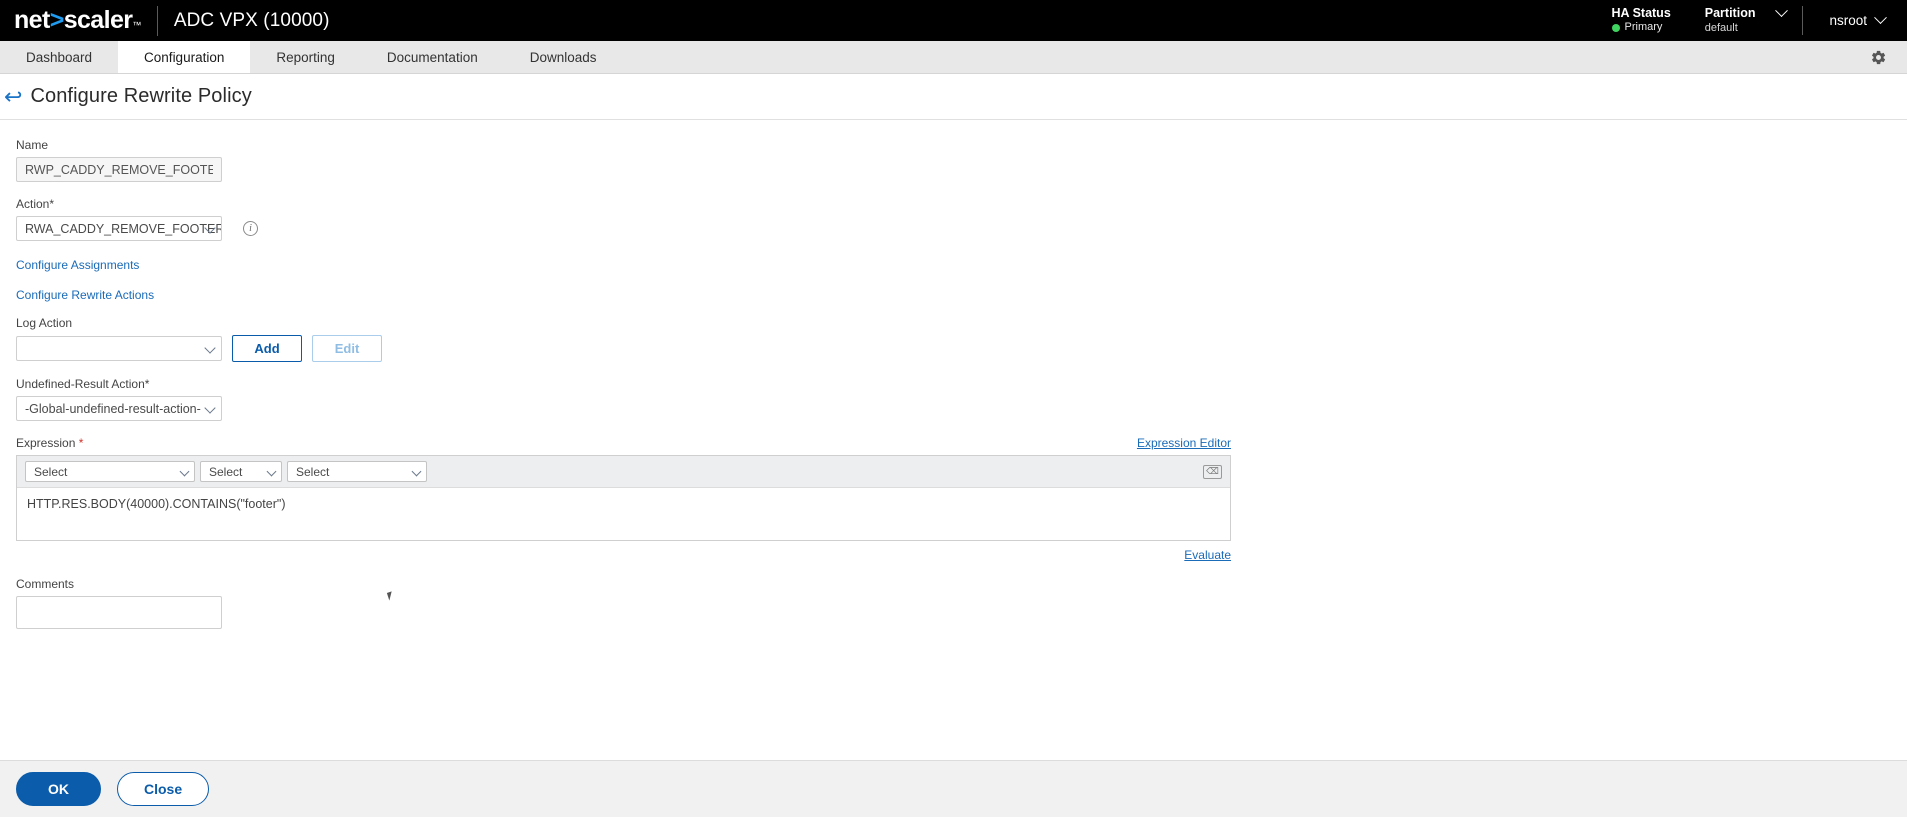  I want to click on comments-label: Comments, so click(45, 584).